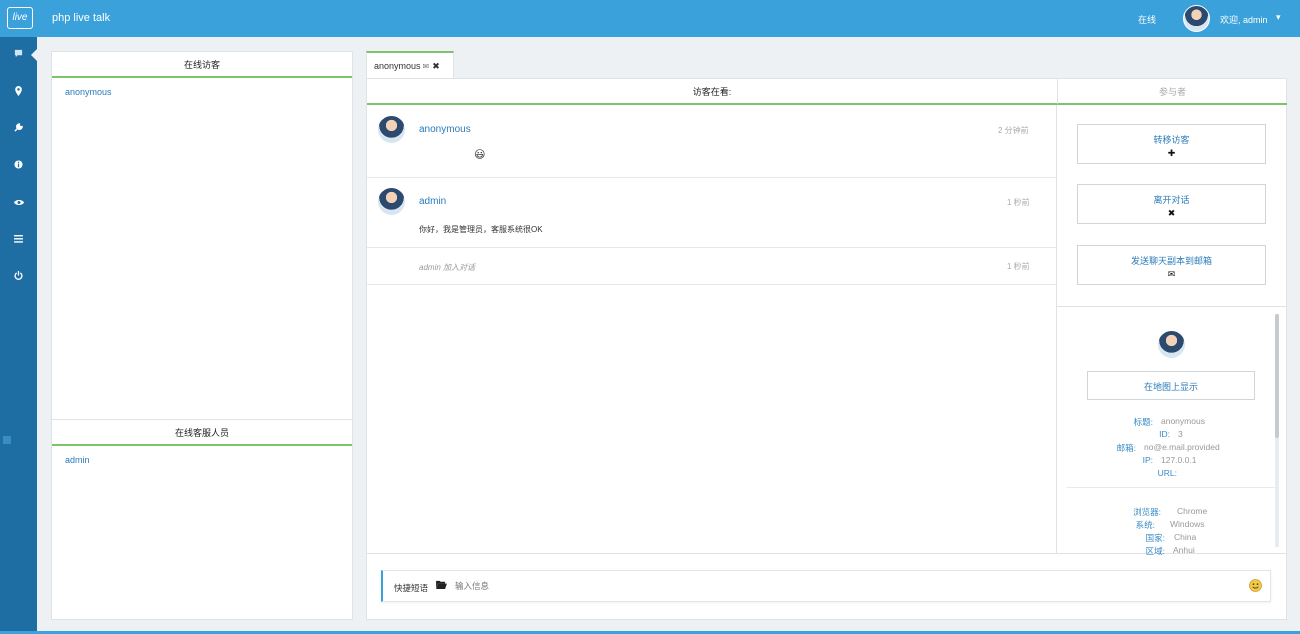 The height and width of the screenshot is (634, 1300). What do you see at coordinates (426, 66) in the screenshot?
I see `mail-icon: ✉` at bounding box center [426, 66].